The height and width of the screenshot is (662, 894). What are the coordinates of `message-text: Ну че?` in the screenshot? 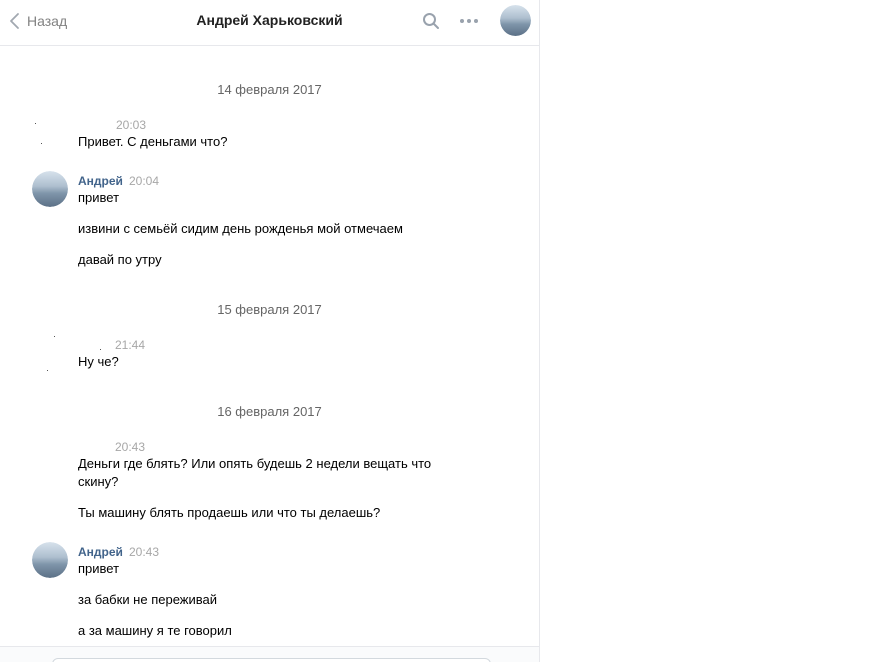 It's located at (98, 361).